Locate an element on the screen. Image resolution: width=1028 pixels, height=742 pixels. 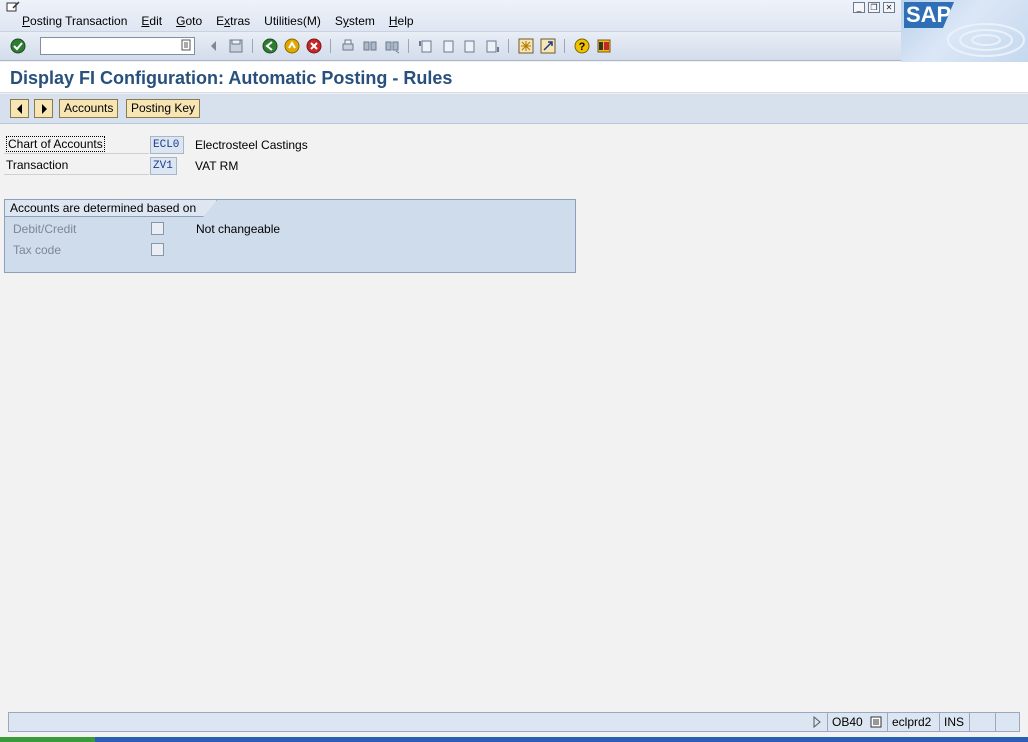
menu-mnemonic: P is located at coordinates (26, 21).